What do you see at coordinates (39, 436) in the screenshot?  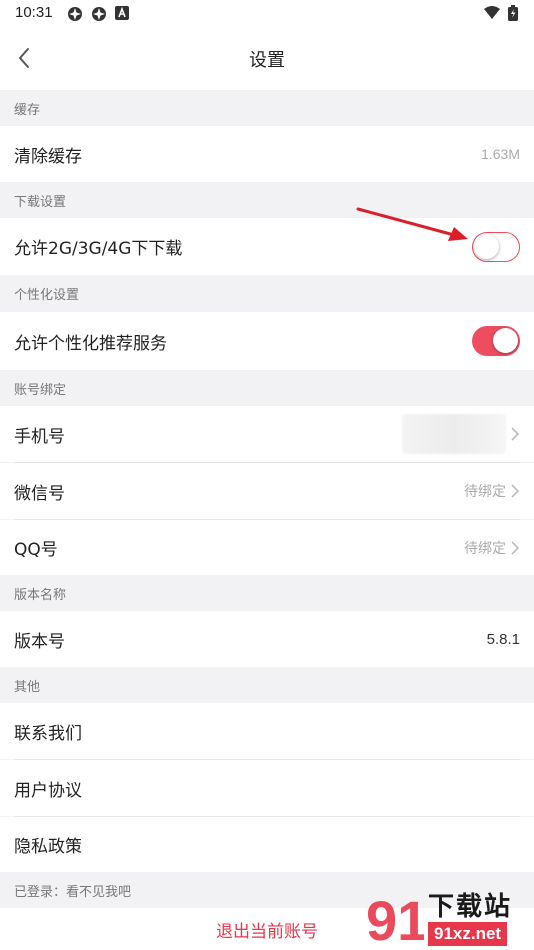 I see `phone-label: 手机号` at bounding box center [39, 436].